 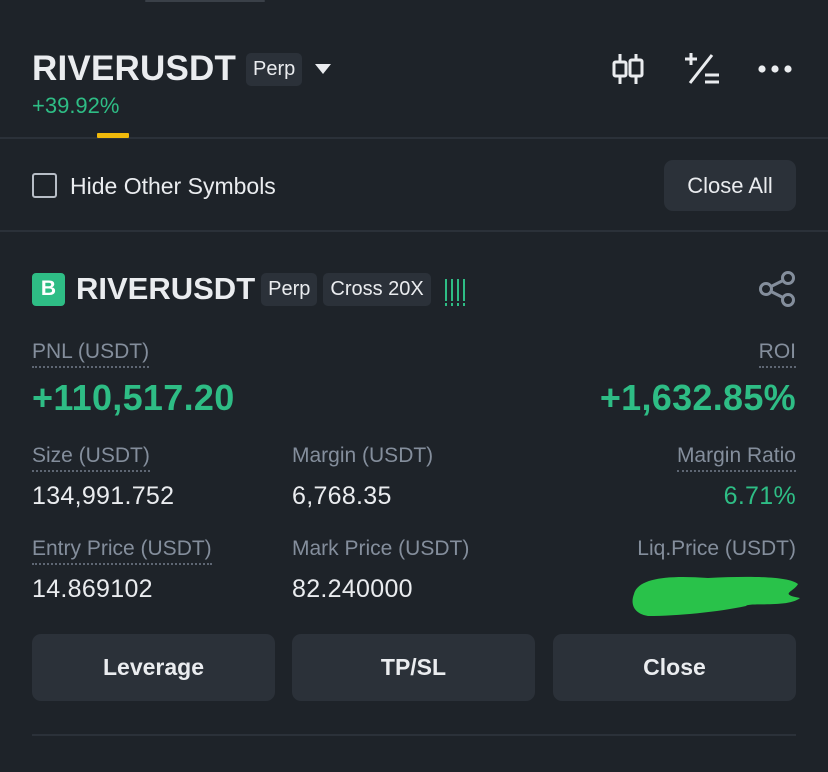 What do you see at coordinates (165, 289) in the screenshot?
I see `position-symbol: RIVERUSDT` at bounding box center [165, 289].